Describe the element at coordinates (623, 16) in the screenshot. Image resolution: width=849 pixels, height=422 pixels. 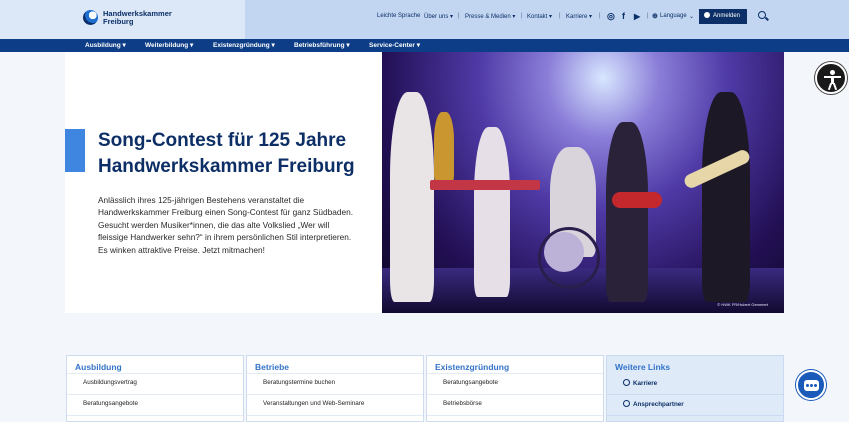
I see `facebook-icon: f` at that location.